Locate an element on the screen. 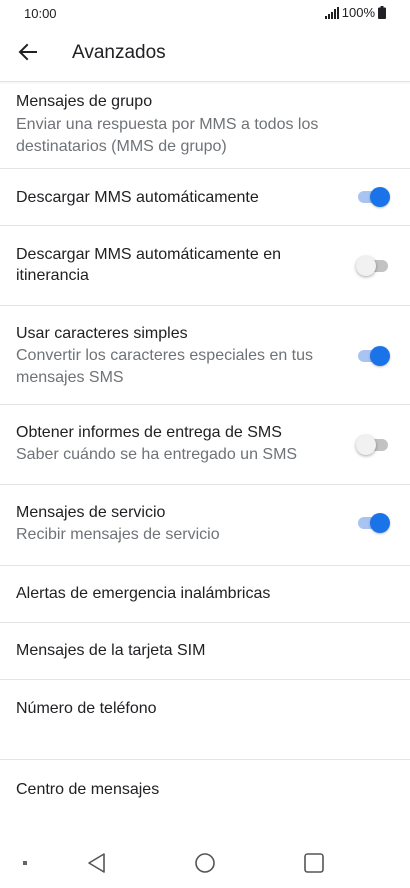  battery-percentage: 100% is located at coordinates (358, 12).